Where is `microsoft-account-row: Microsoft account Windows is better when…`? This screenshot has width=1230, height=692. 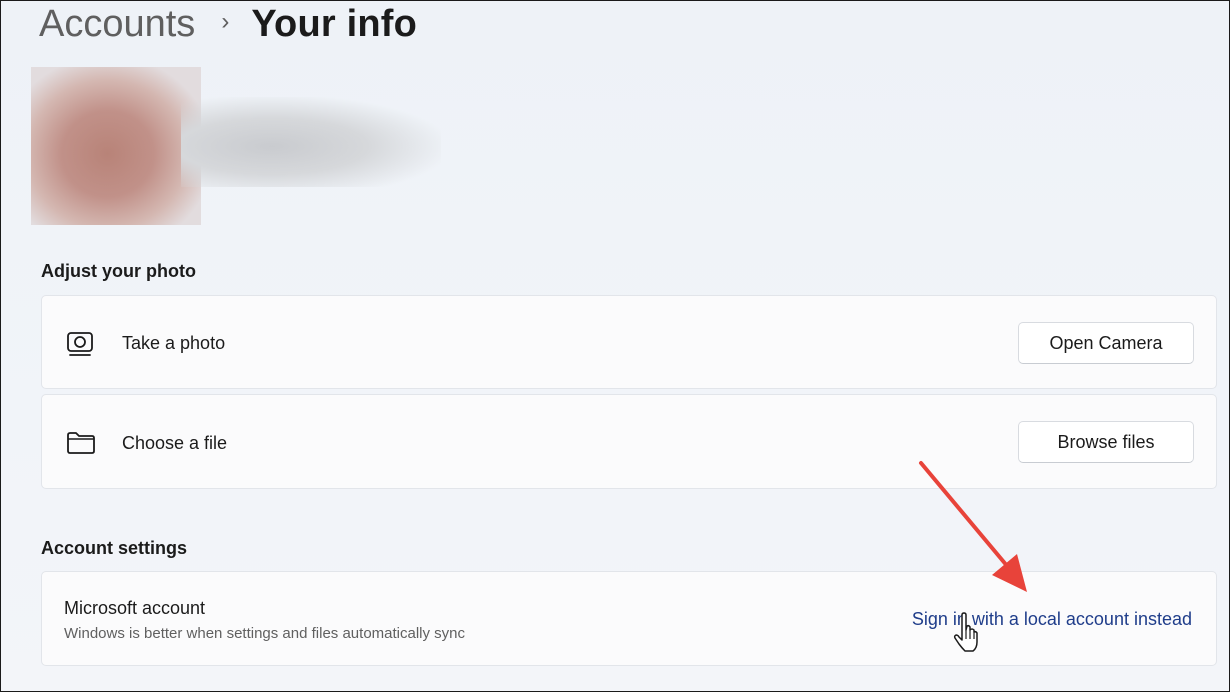 microsoft-account-row: Microsoft account Windows is better when… is located at coordinates (629, 618).